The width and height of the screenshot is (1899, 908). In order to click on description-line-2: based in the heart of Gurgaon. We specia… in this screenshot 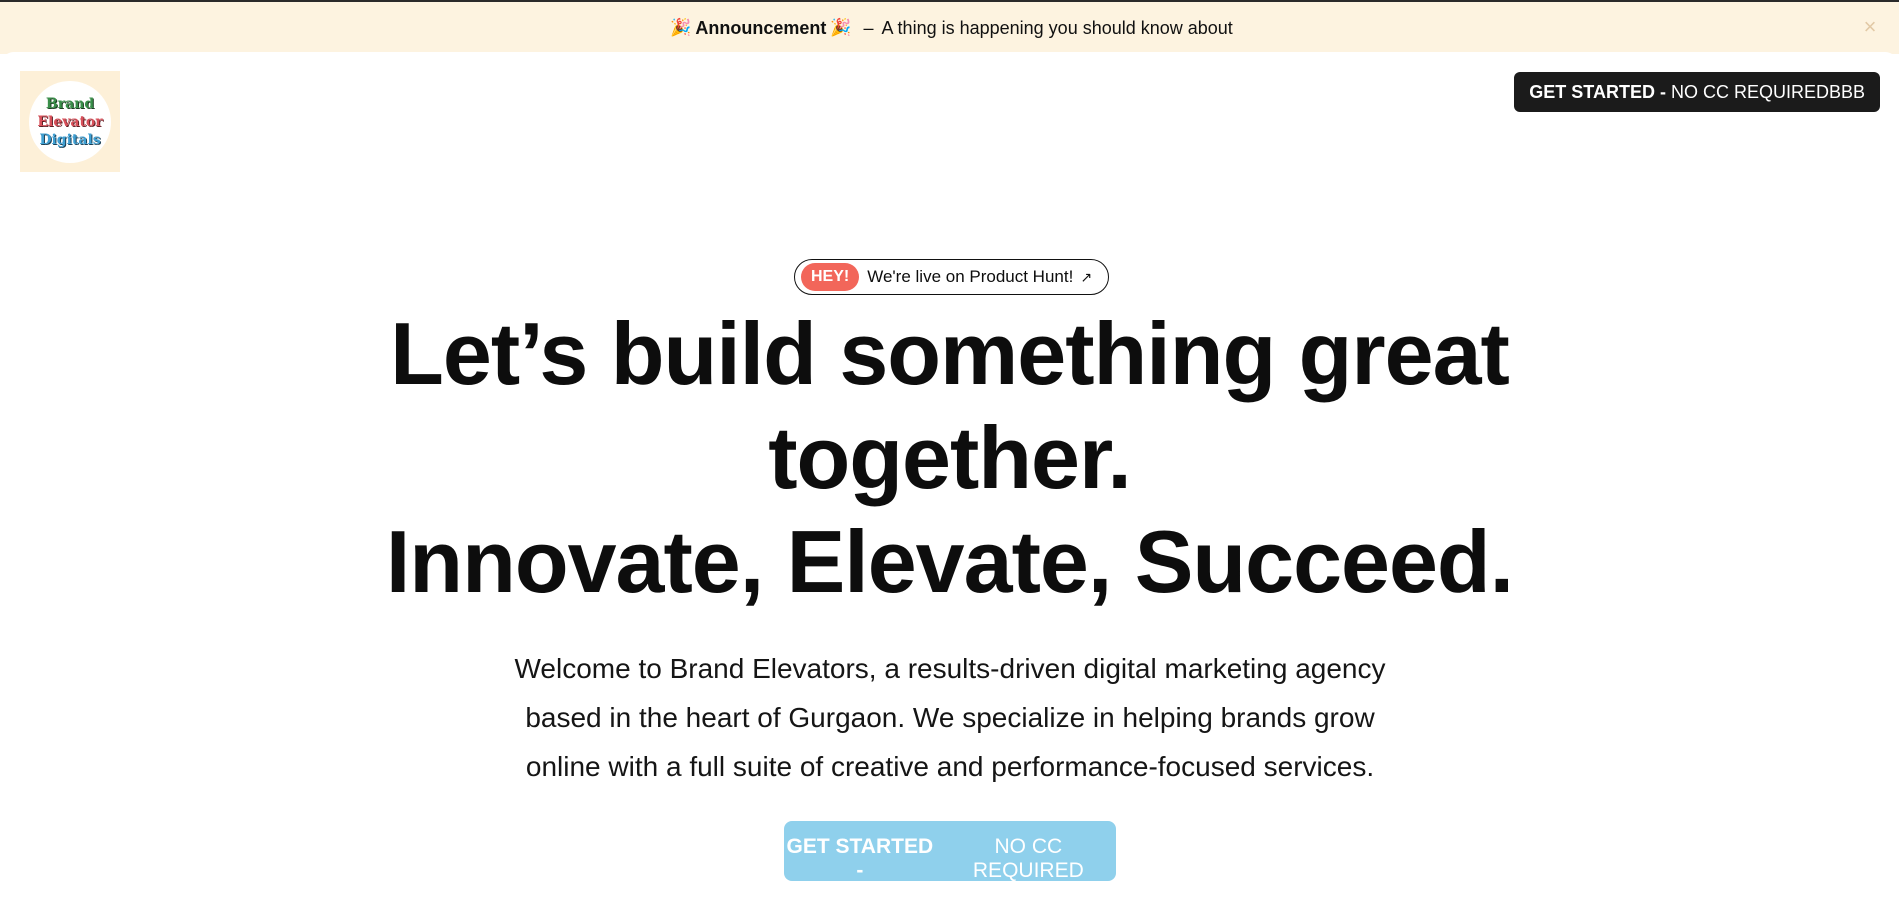, I will do `click(950, 717)`.